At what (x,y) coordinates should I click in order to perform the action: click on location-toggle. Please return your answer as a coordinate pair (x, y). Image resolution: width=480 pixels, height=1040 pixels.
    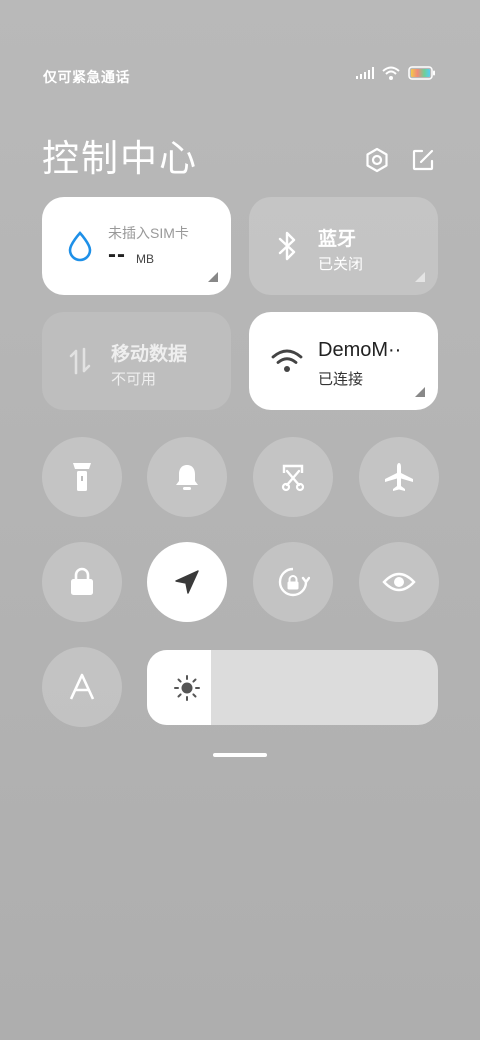
    Looking at the image, I should click on (187, 582).